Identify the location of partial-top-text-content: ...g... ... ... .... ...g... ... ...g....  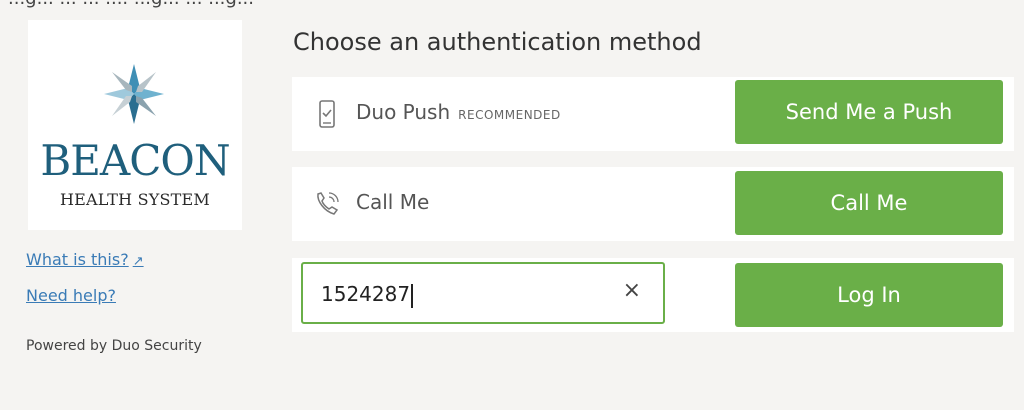
(131, 4).